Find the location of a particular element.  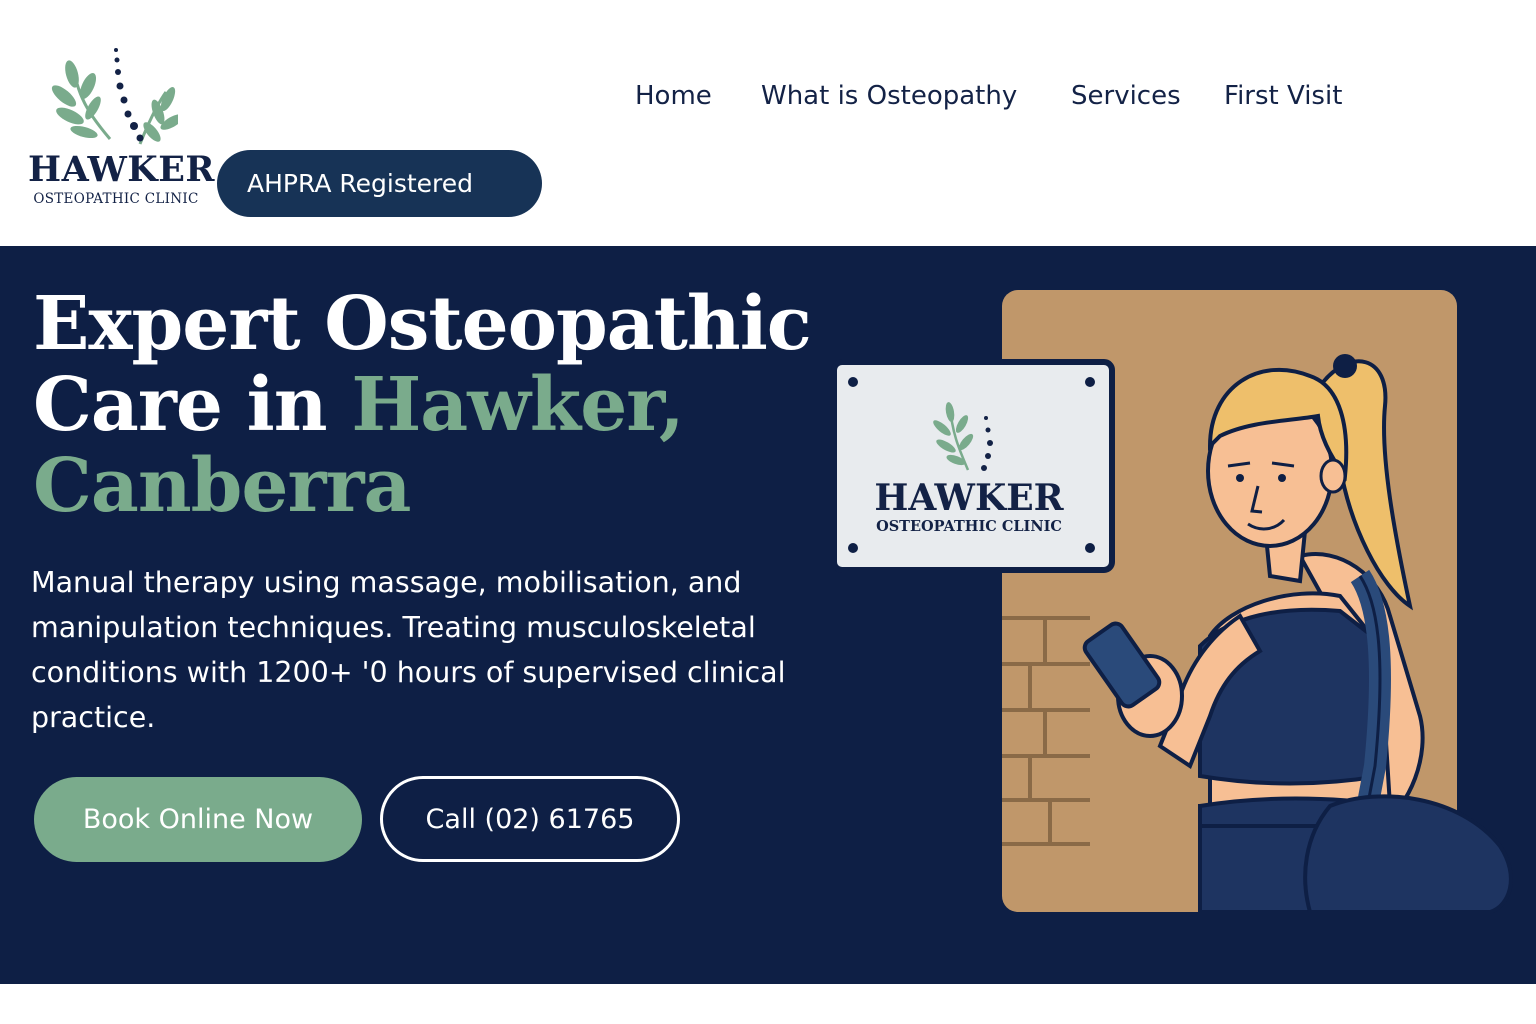

headline-accent-hawker: Hawker, is located at coordinates (517, 405).